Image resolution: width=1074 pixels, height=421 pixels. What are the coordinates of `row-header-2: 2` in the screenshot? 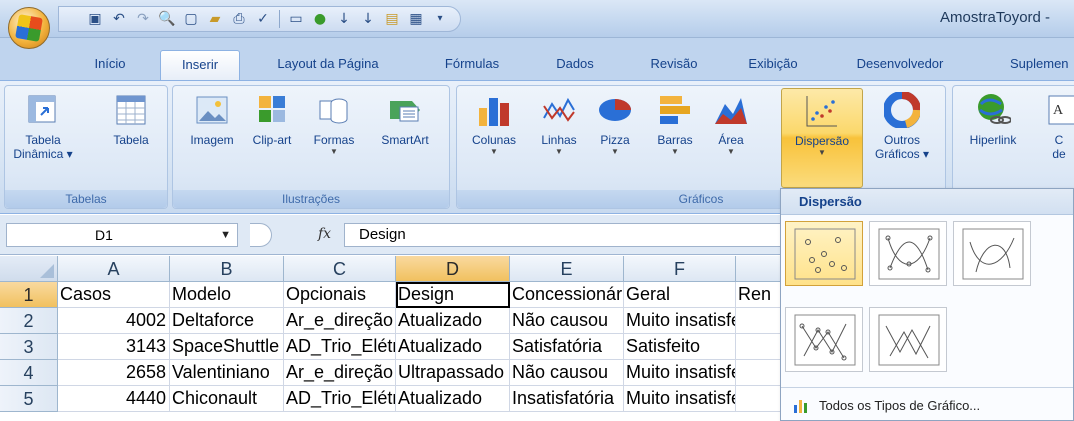 It's located at (29, 321).